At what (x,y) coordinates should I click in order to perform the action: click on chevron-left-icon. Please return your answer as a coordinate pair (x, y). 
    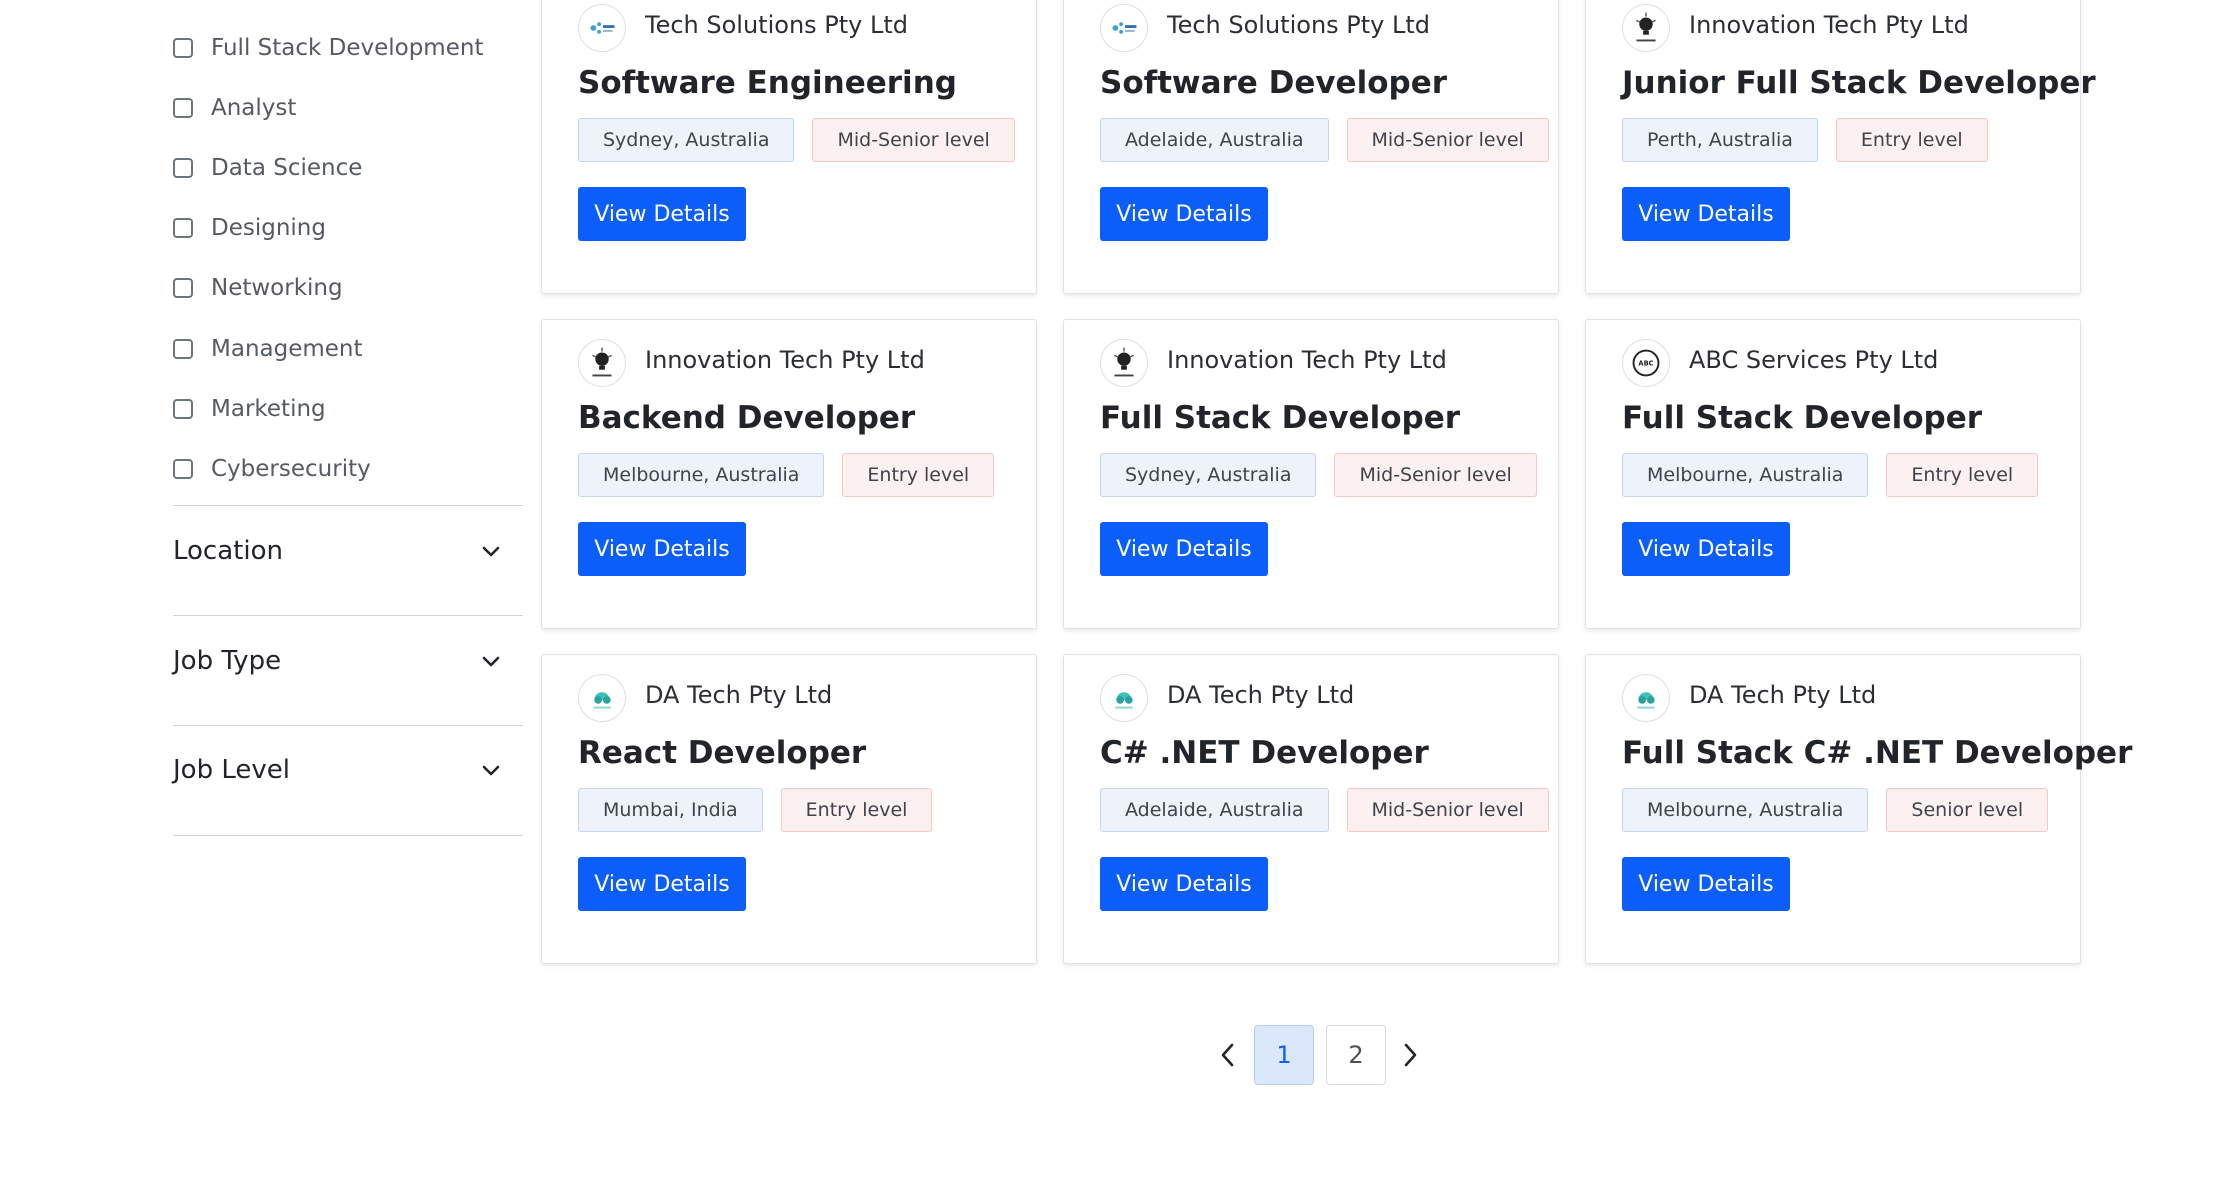
    Looking at the image, I should click on (1227, 1055).